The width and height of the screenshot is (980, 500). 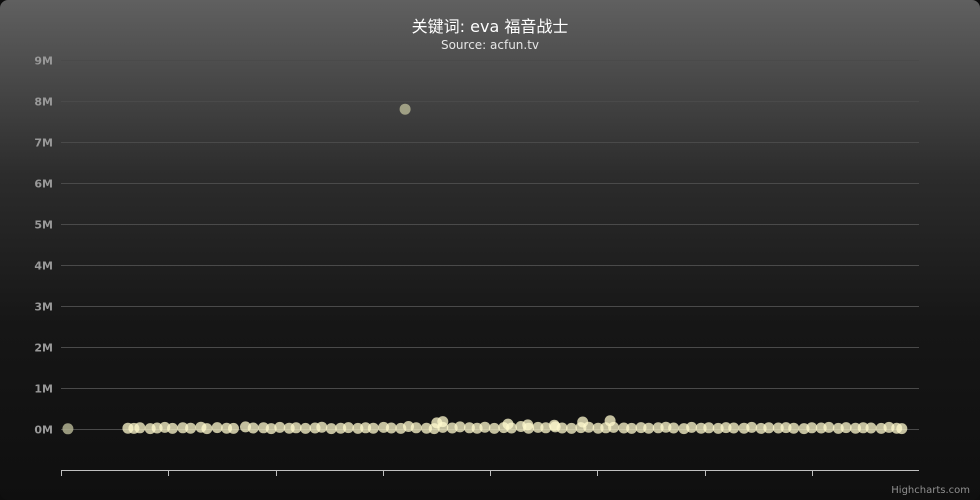 I want to click on y-tick-label: 0M, so click(x=43, y=430).